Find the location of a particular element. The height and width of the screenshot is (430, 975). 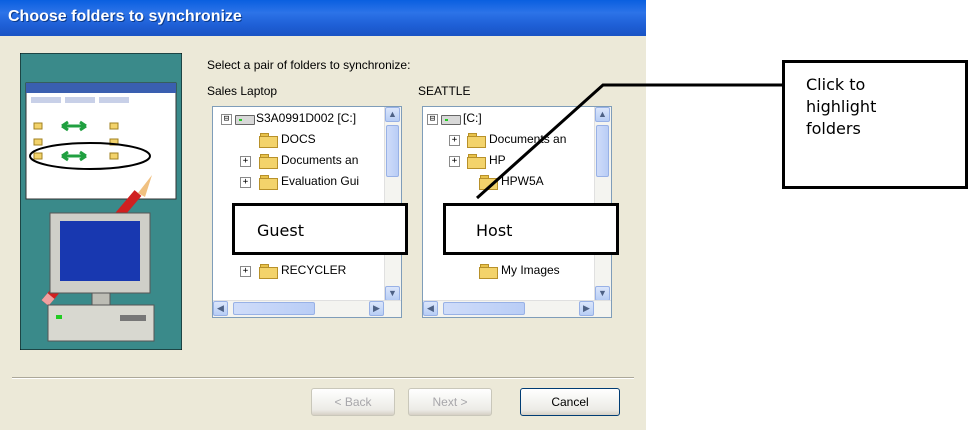

next-button: Next > is located at coordinates (450, 402).